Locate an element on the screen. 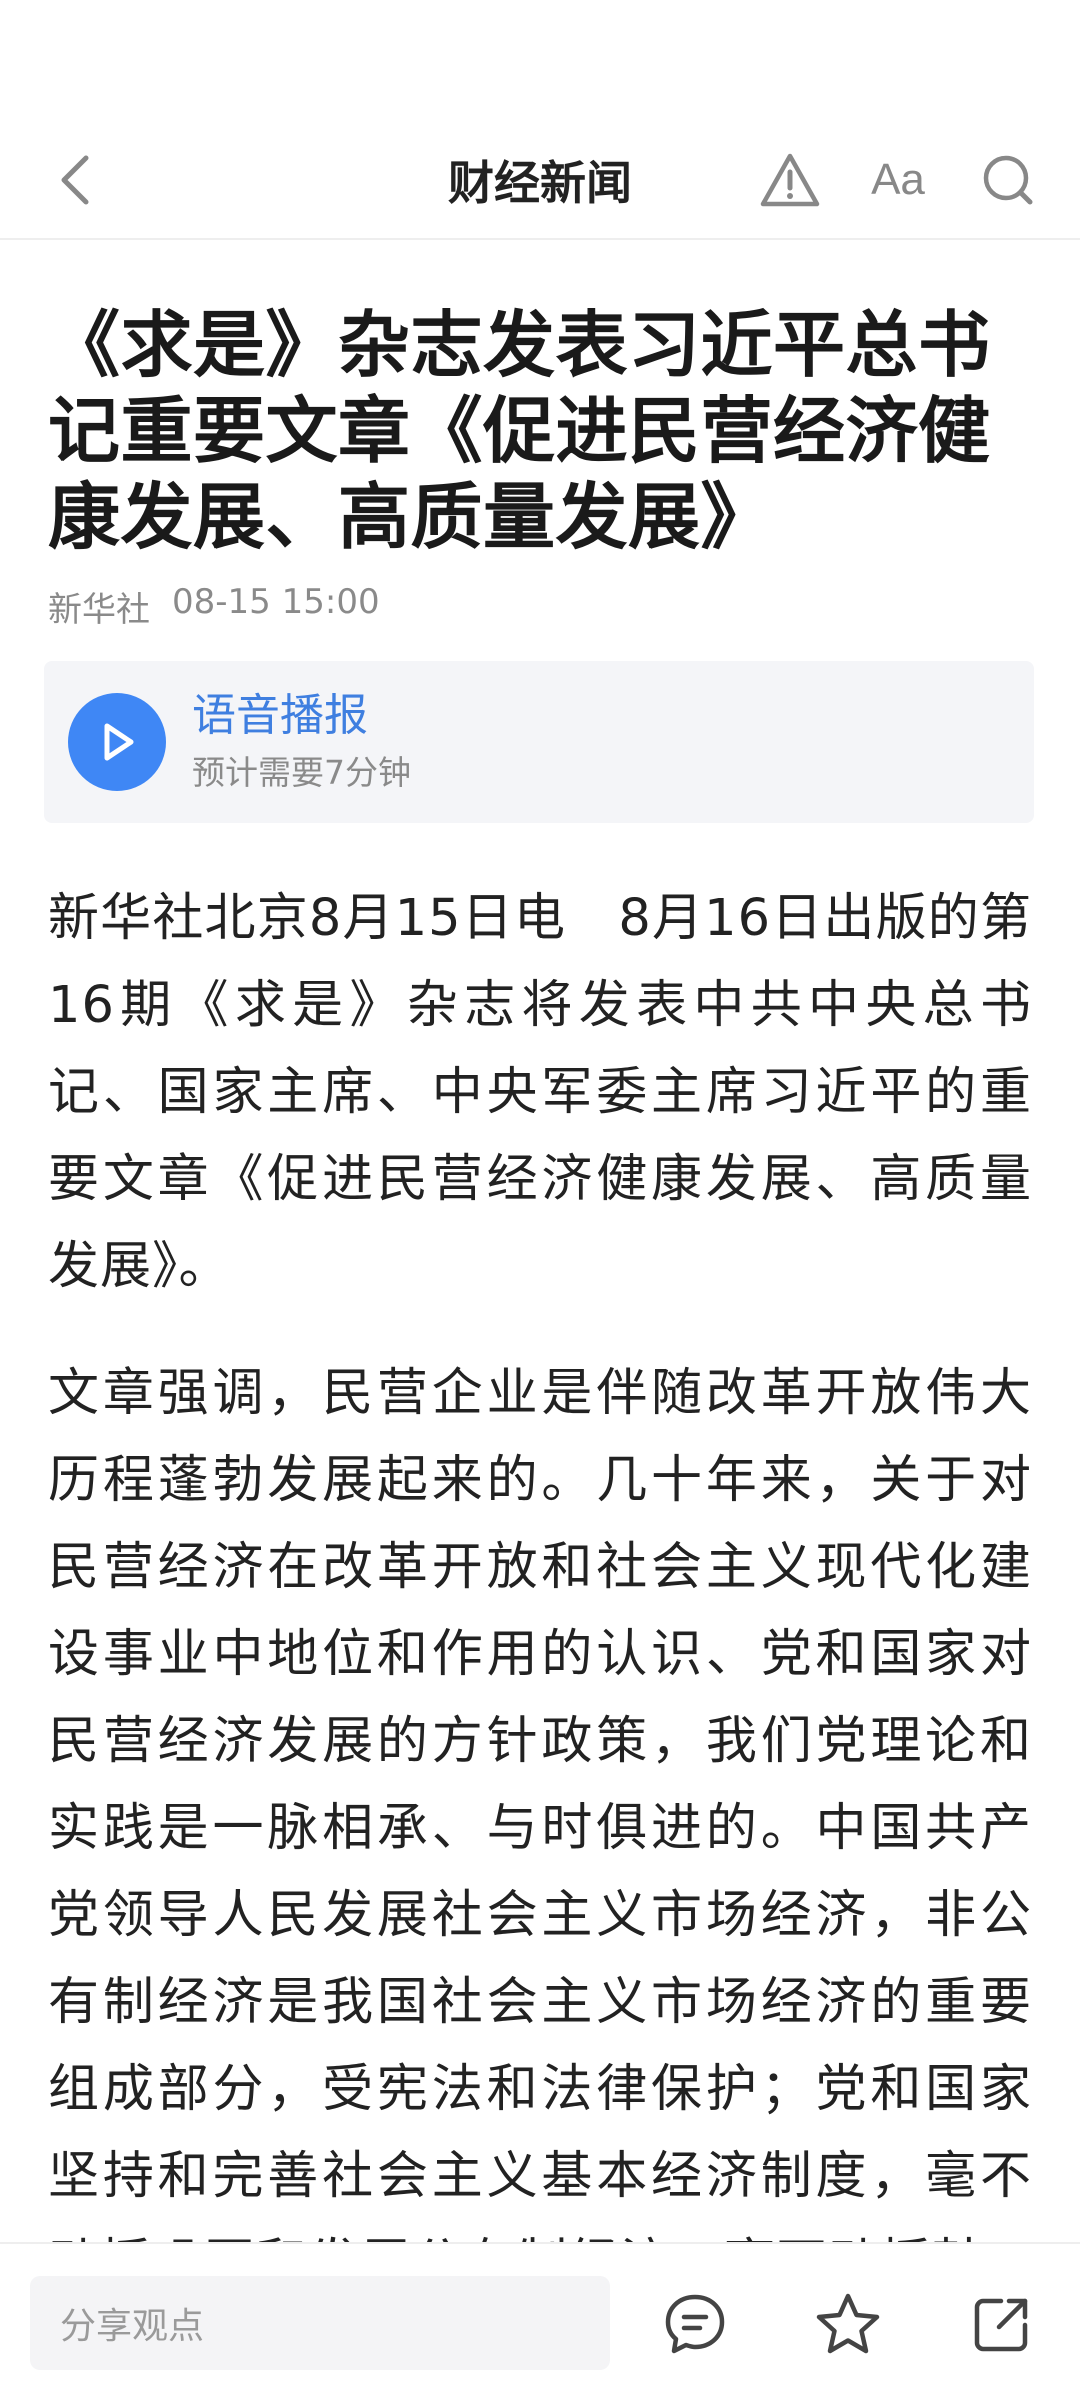 Image resolution: width=1080 pixels, height=2400 pixels. article-title: 《求是》杂志发表习近平总书记重要文章《促进民营经济健康发展、高质量发展》 is located at coordinates (519, 431).